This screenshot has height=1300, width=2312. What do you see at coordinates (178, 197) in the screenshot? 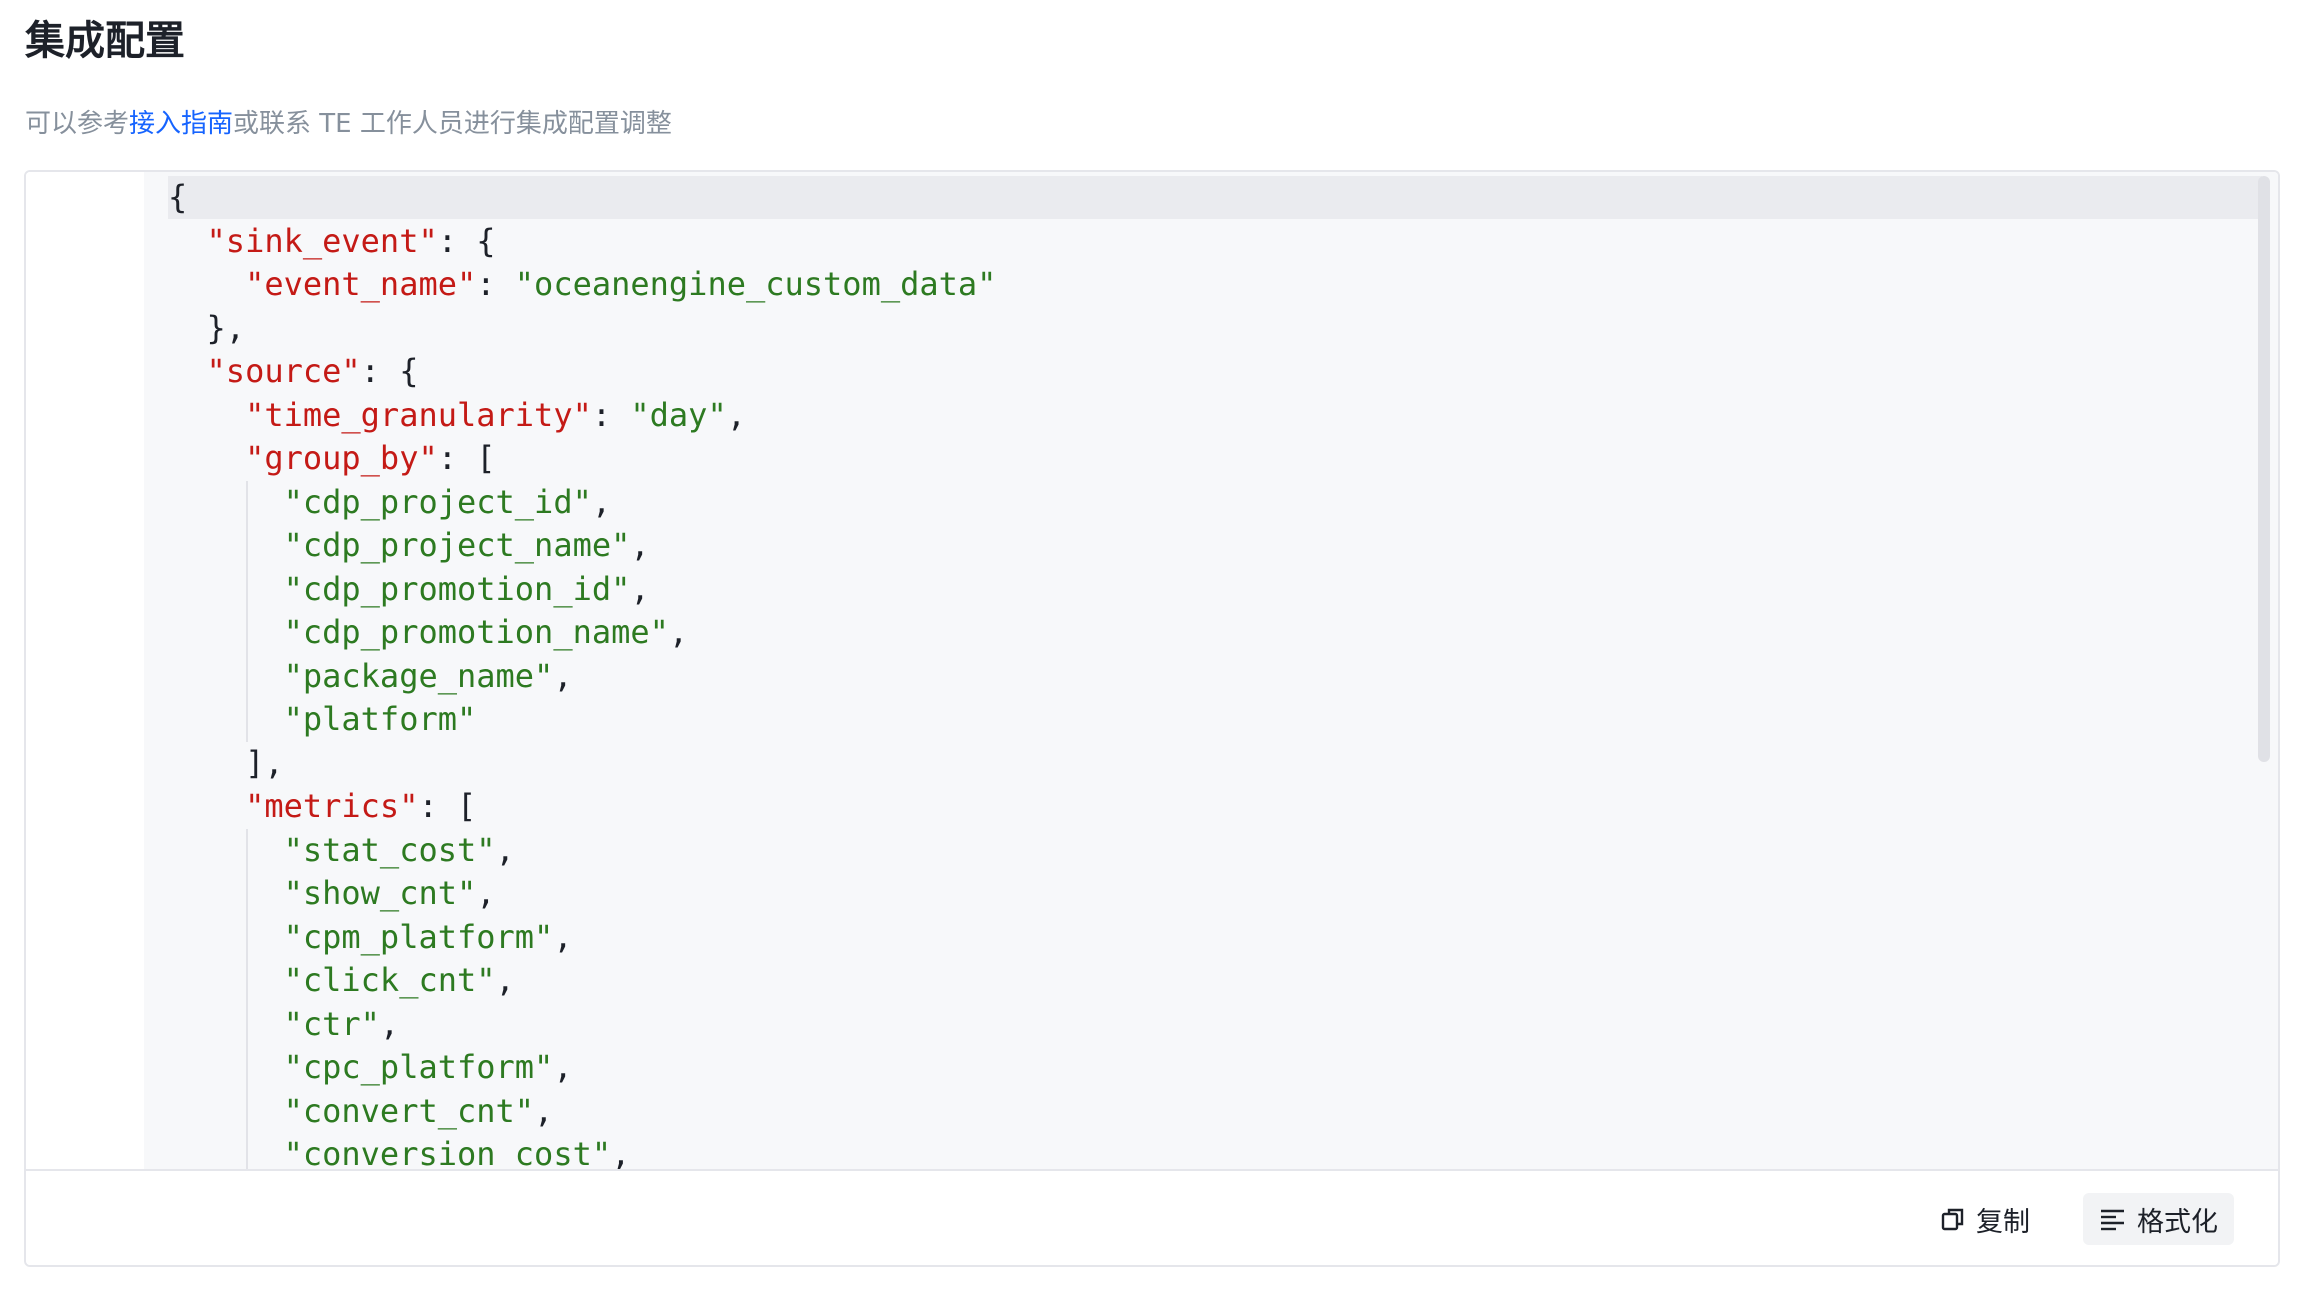
I see `json-punctuation: {` at bounding box center [178, 197].